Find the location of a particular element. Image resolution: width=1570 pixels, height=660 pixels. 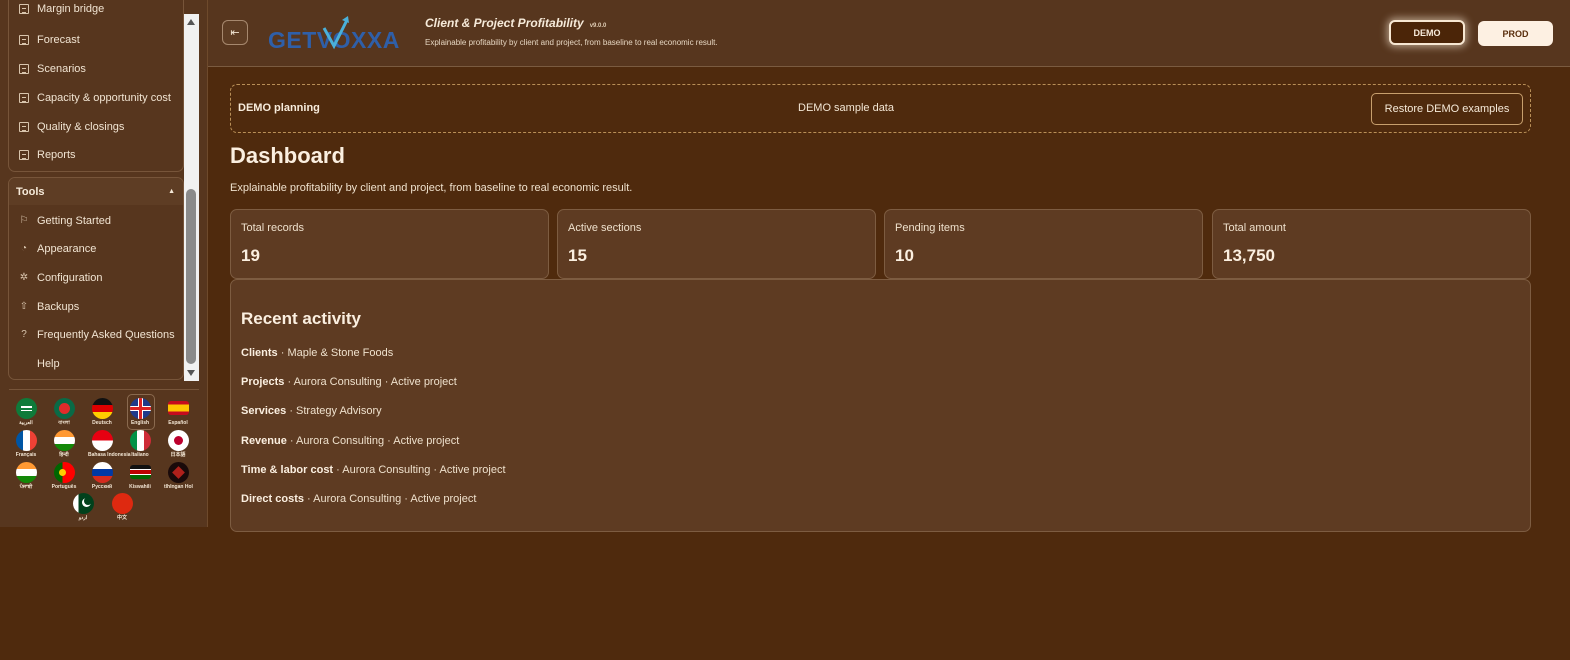

language-en: English is located at coordinates (140, 412).